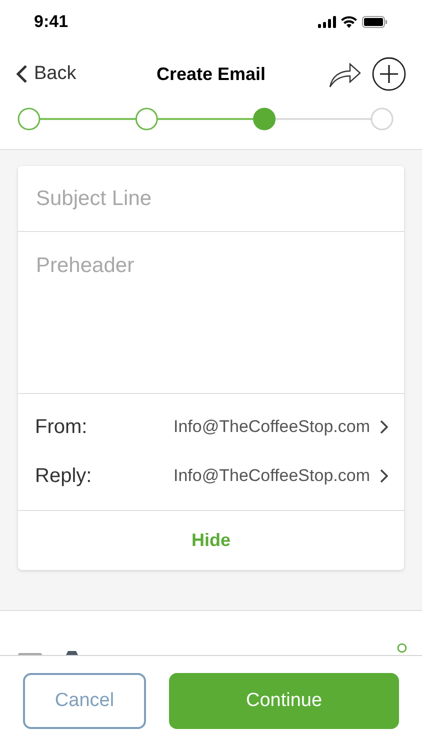 This screenshot has height=750, width=422. What do you see at coordinates (389, 74) in the screenshot?
I see `add-icon` at bounding box center [389, 74].